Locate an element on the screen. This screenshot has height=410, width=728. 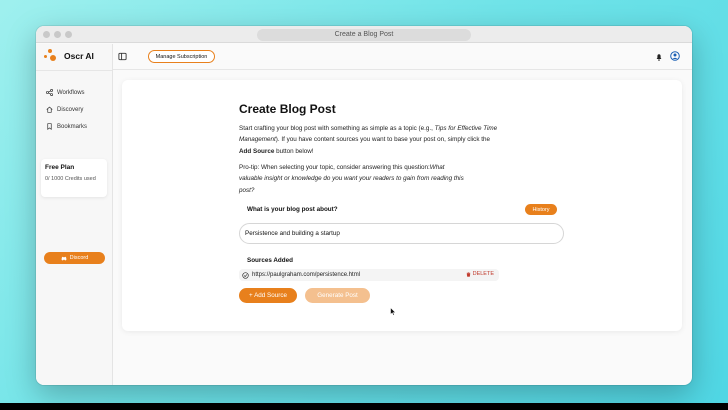
close-window-button is located at coordinates (46, 34).